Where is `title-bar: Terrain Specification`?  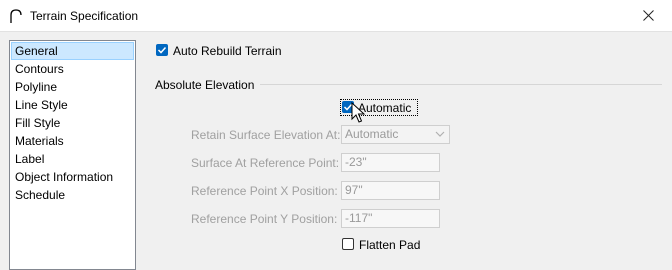
title-bar: Terrain Specification is located at coordinates (336, 16).